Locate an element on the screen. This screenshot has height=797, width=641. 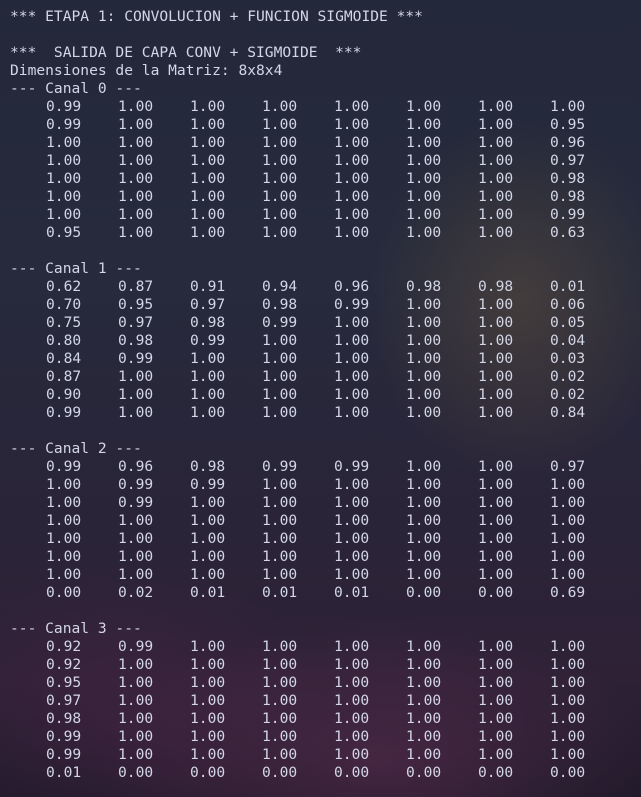
matrix-cell: 0.69 is located at coordinates (568, 592).